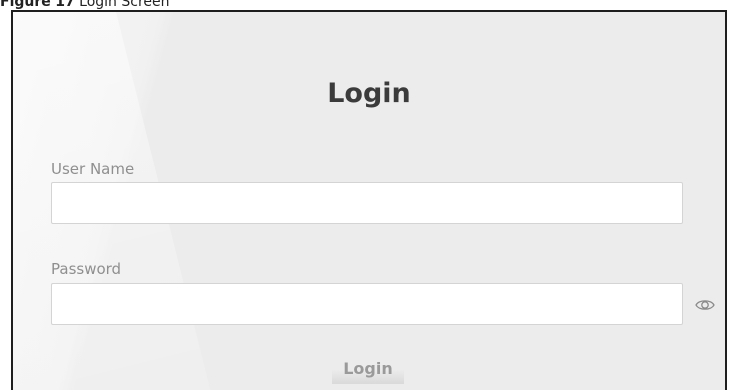 The width and height of the screenshot is (732, 390). I want to click on username-input, so click(367, 203).